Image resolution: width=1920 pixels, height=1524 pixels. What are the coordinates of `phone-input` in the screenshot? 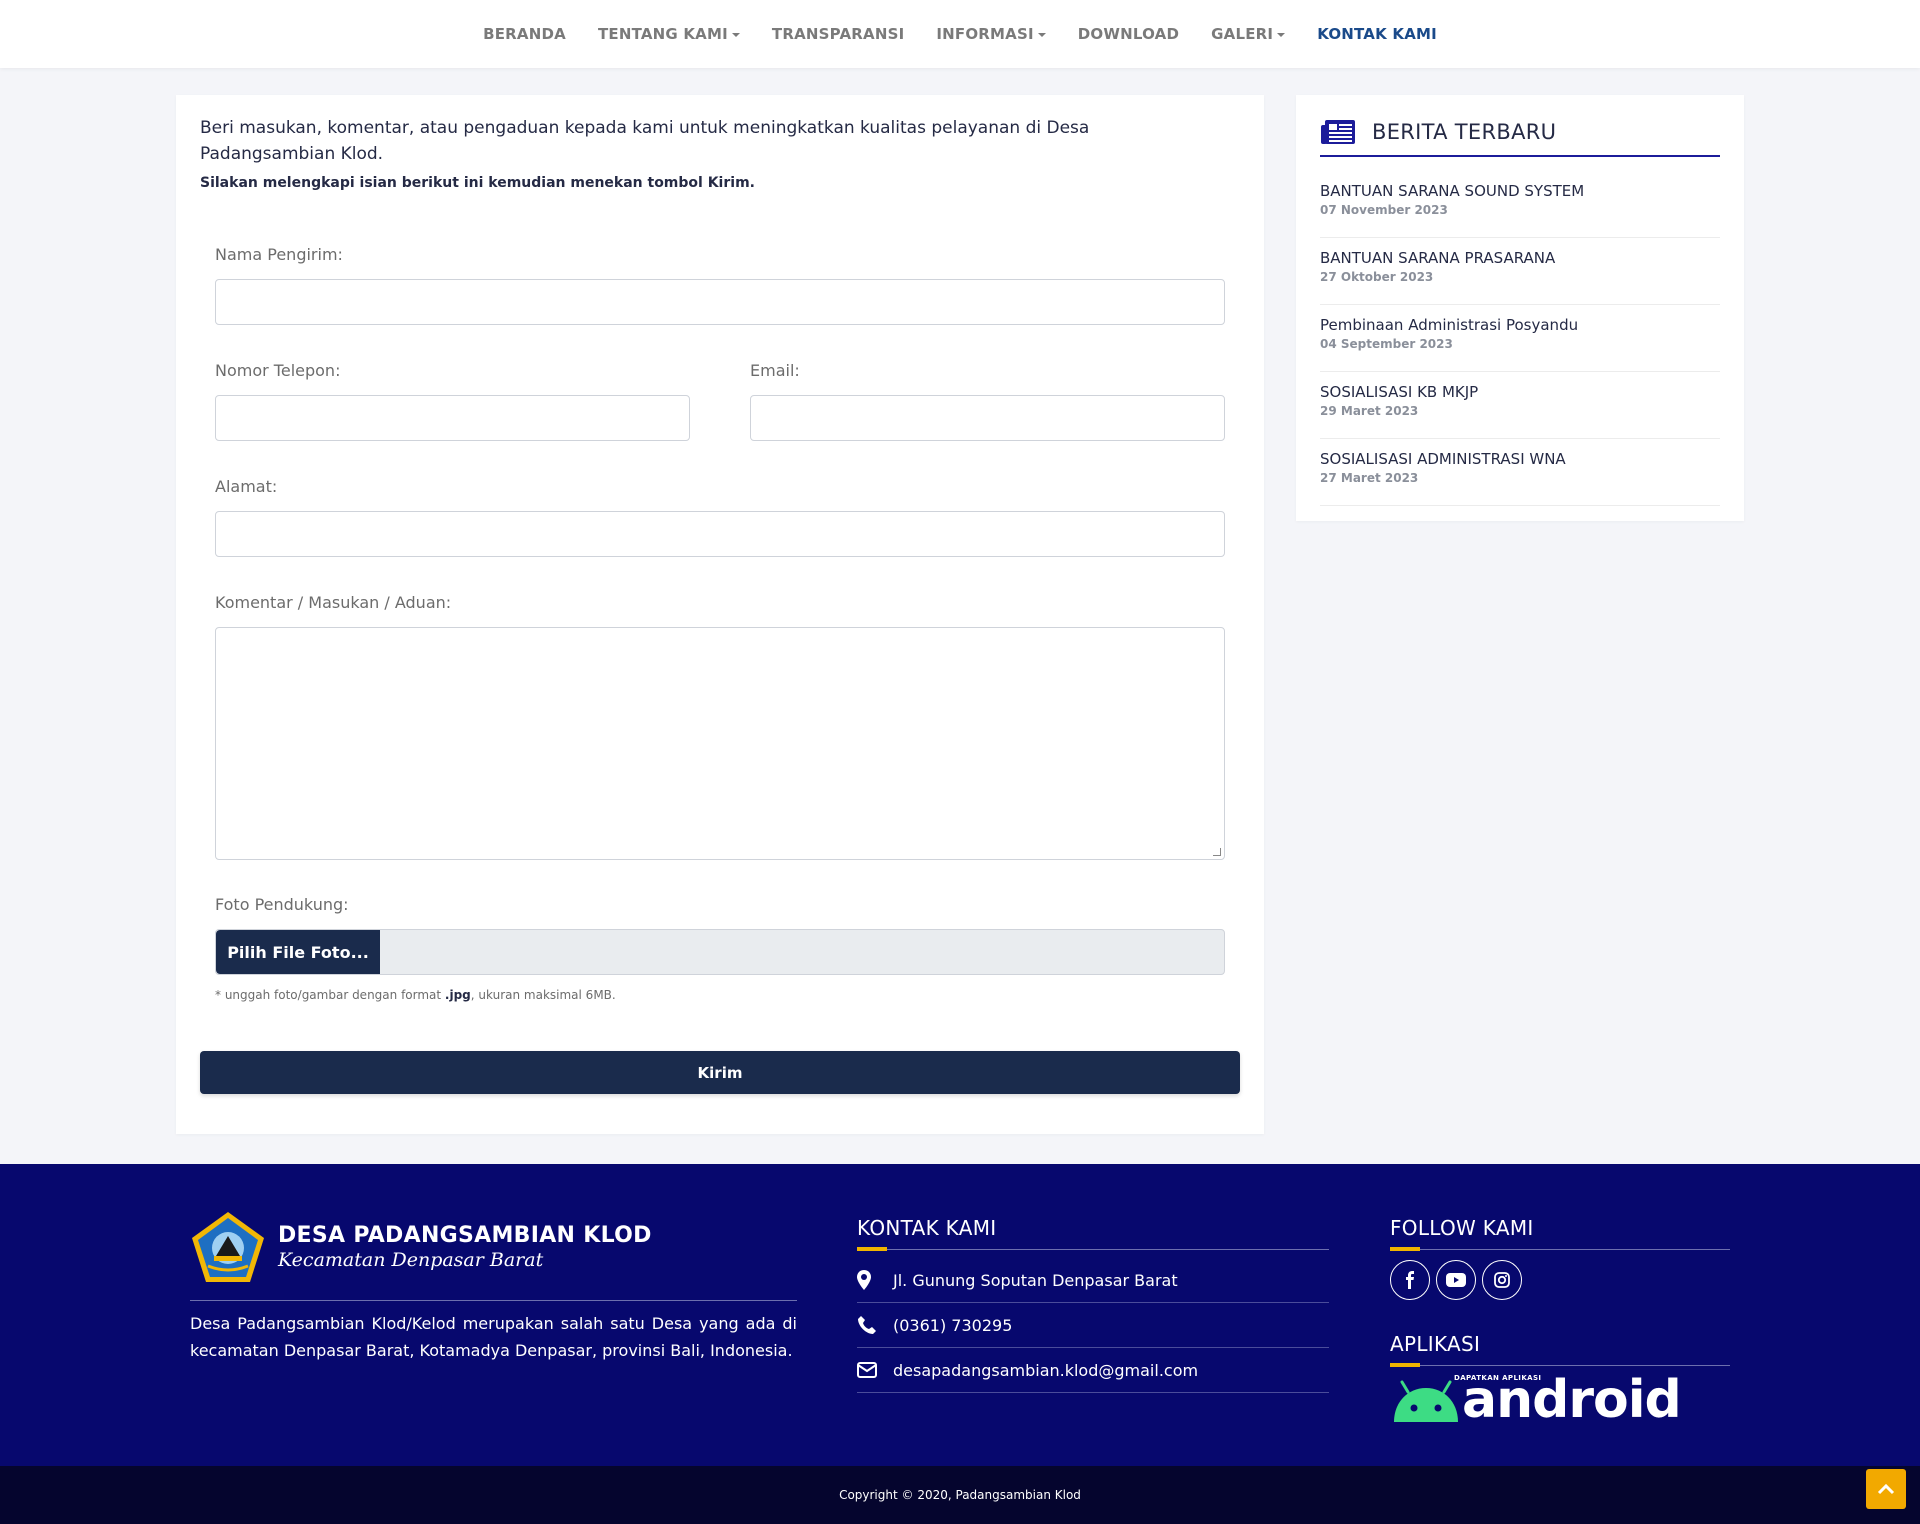 It's located at (452, 418).